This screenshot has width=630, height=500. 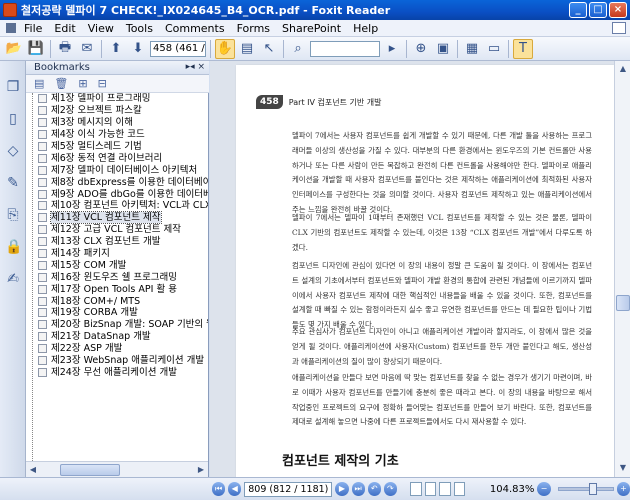 I want to click on find-next-icon: ▸, so click(x=392, y=49).